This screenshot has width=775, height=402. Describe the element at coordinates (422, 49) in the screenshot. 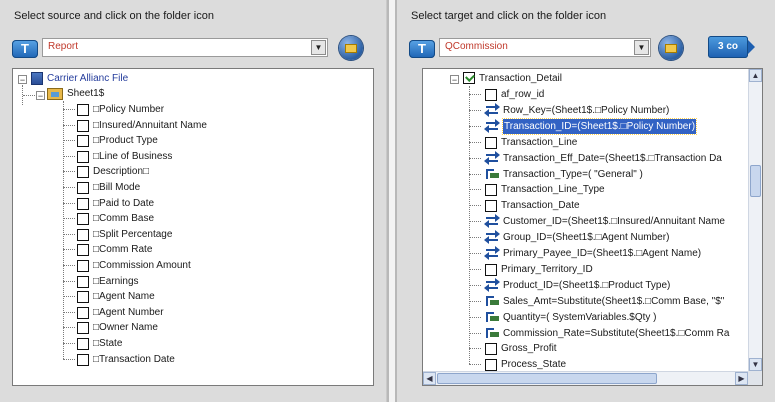

I see `target-type-button: T` at that location.